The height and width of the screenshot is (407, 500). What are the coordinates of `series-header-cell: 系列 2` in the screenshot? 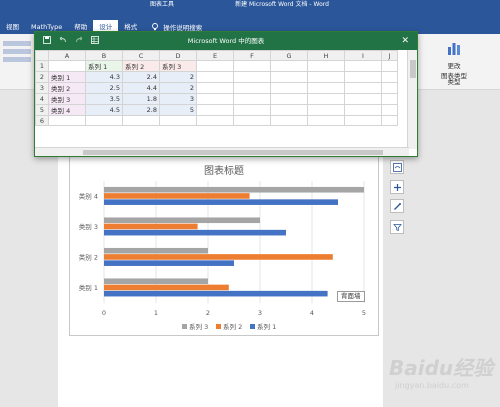 It's located at (141, 66).